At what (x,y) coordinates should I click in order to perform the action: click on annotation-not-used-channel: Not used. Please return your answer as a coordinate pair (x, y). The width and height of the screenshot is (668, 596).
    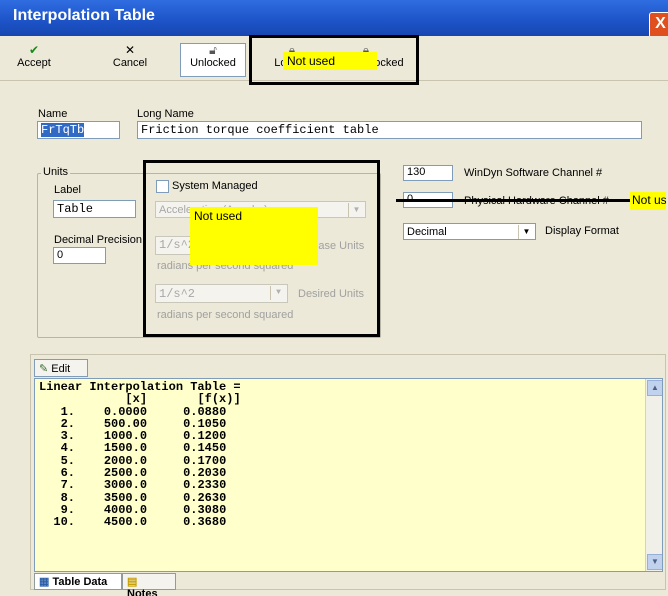
    Looking at the image, I should click on (648, 201).